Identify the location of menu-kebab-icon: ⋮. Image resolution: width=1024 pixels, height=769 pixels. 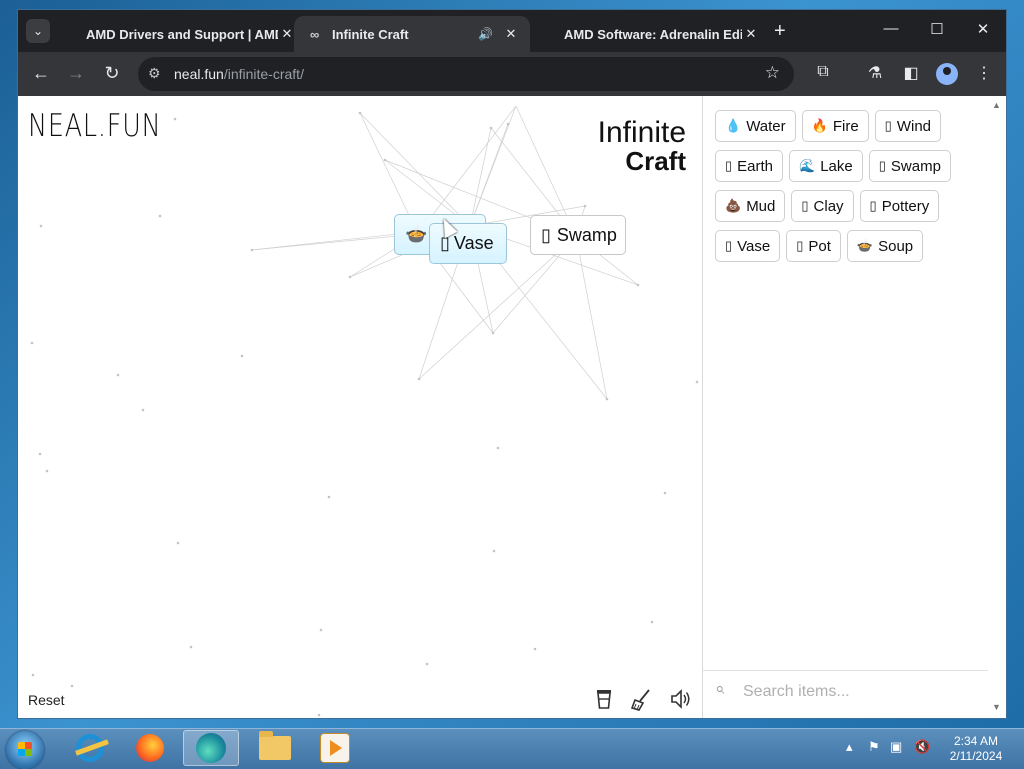
(984, 73).